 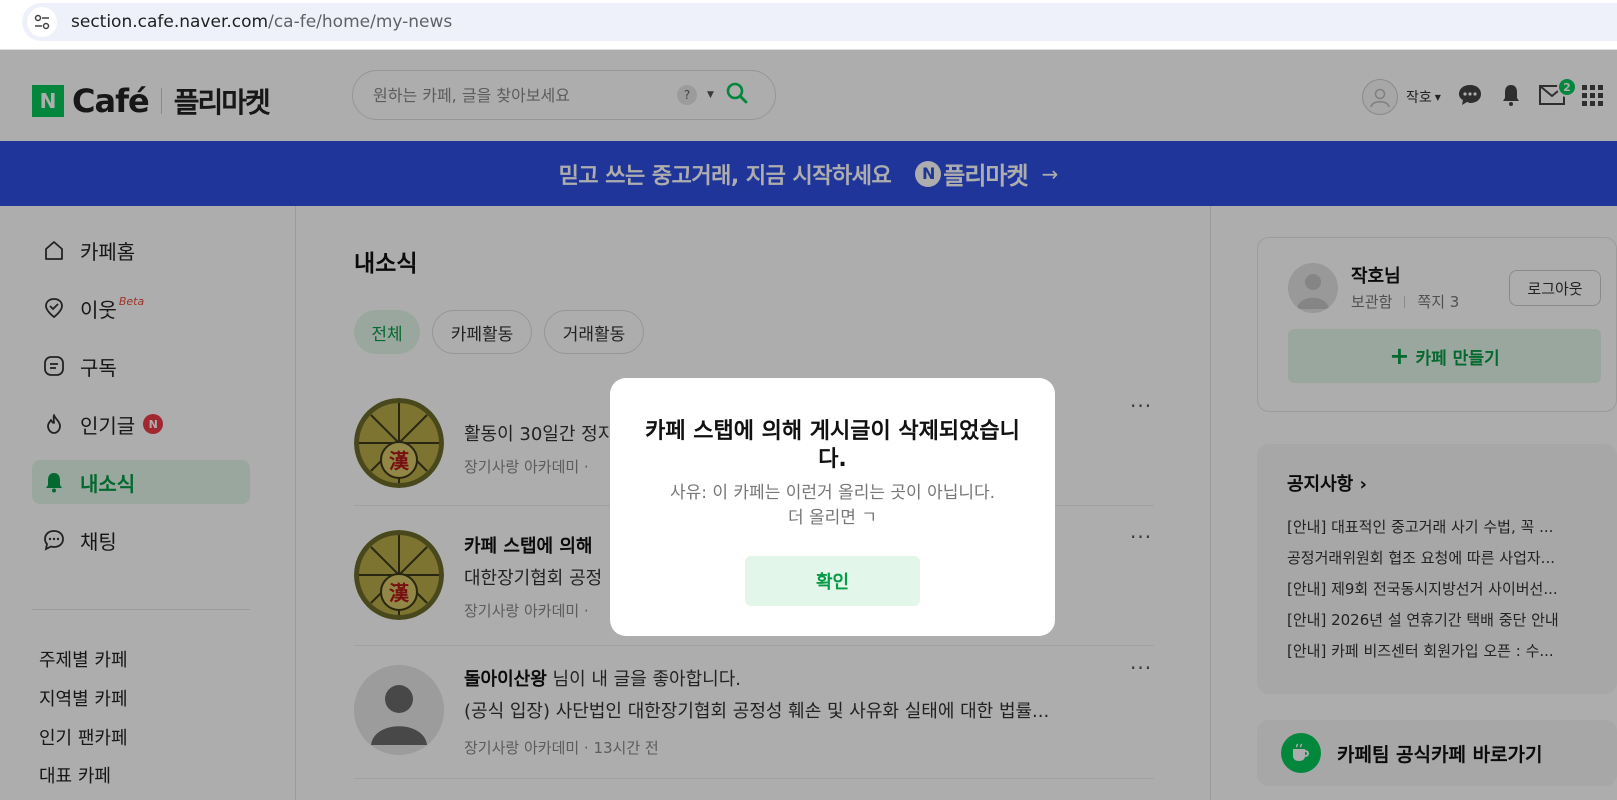 What do you see at coordinates (832, 493) in the screenshot?
I see `dialog-message-line: 사유: 이 카페는 이런거 올리는 곳이 아닙니다.` at bounding box center [832, 493].